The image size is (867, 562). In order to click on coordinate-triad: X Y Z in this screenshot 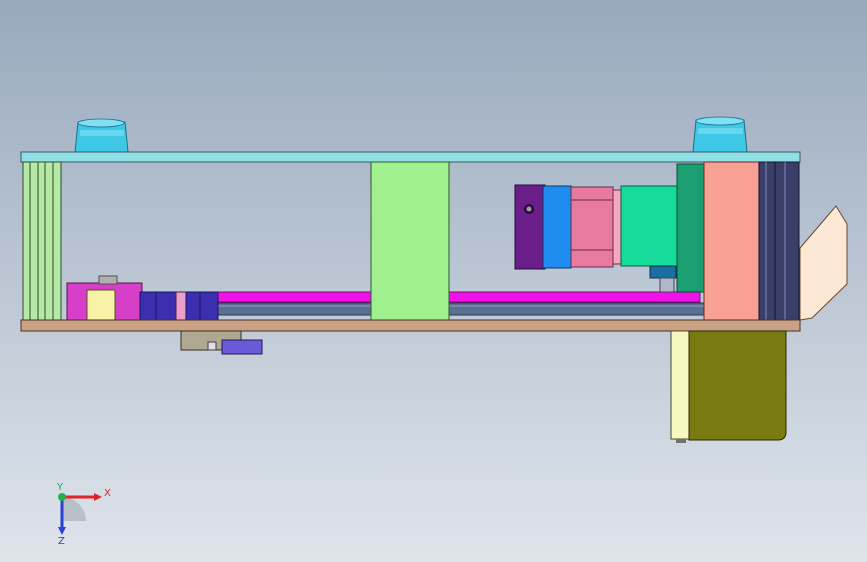, I will do `click(83, 514)`.